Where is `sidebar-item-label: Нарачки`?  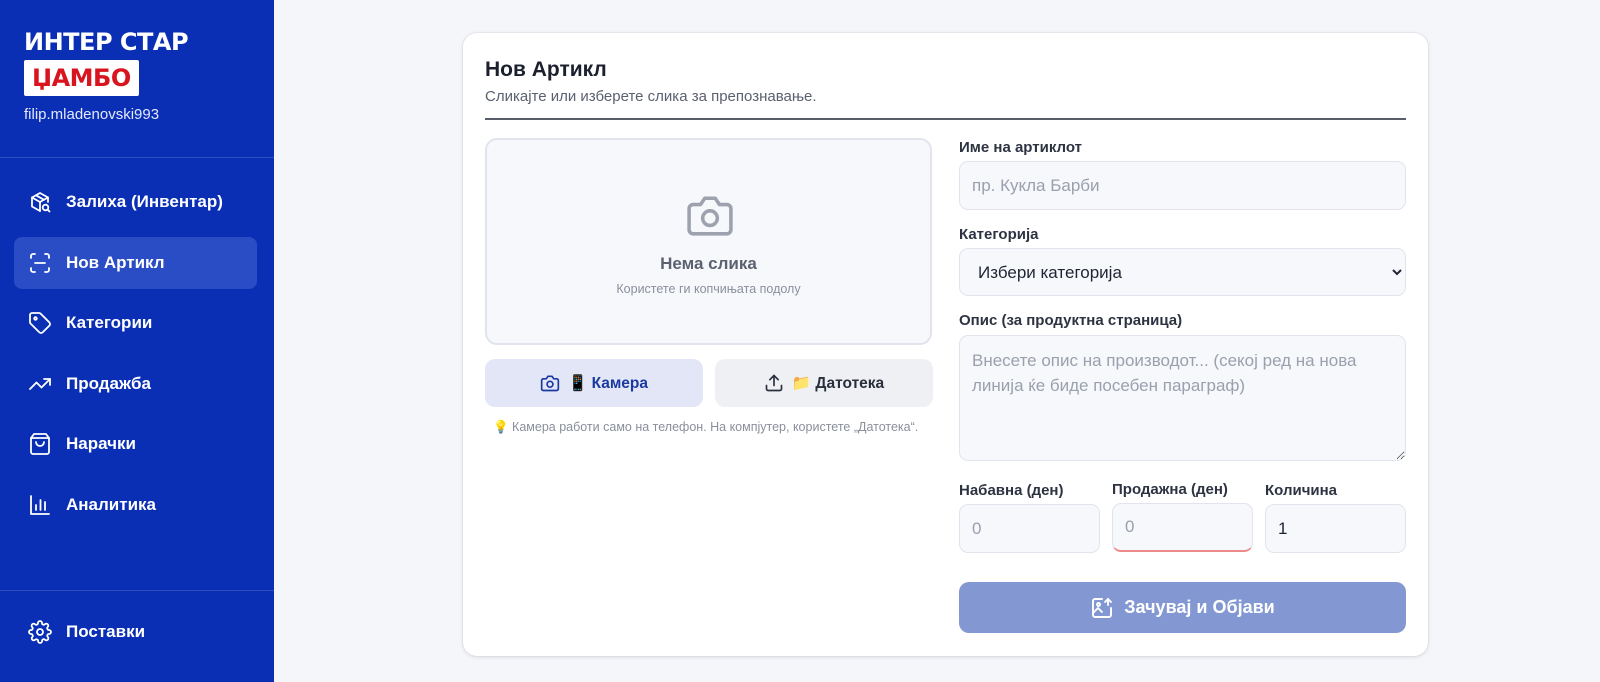 sidebar-item-label: Нарачки is located at coordinates (101, 443).